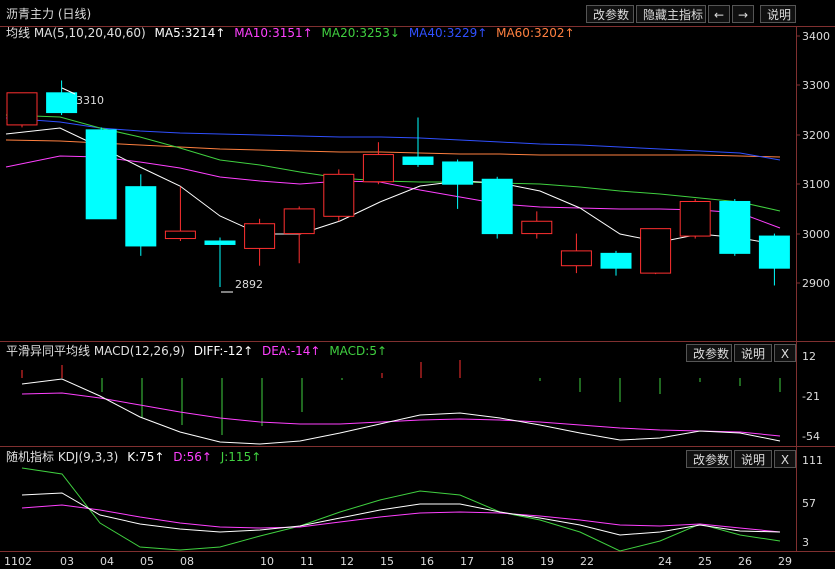 The image size is (835, 569). Describe the element at coordinates (267, 561) in the screenshot. I see `date-label: 10` at that location.